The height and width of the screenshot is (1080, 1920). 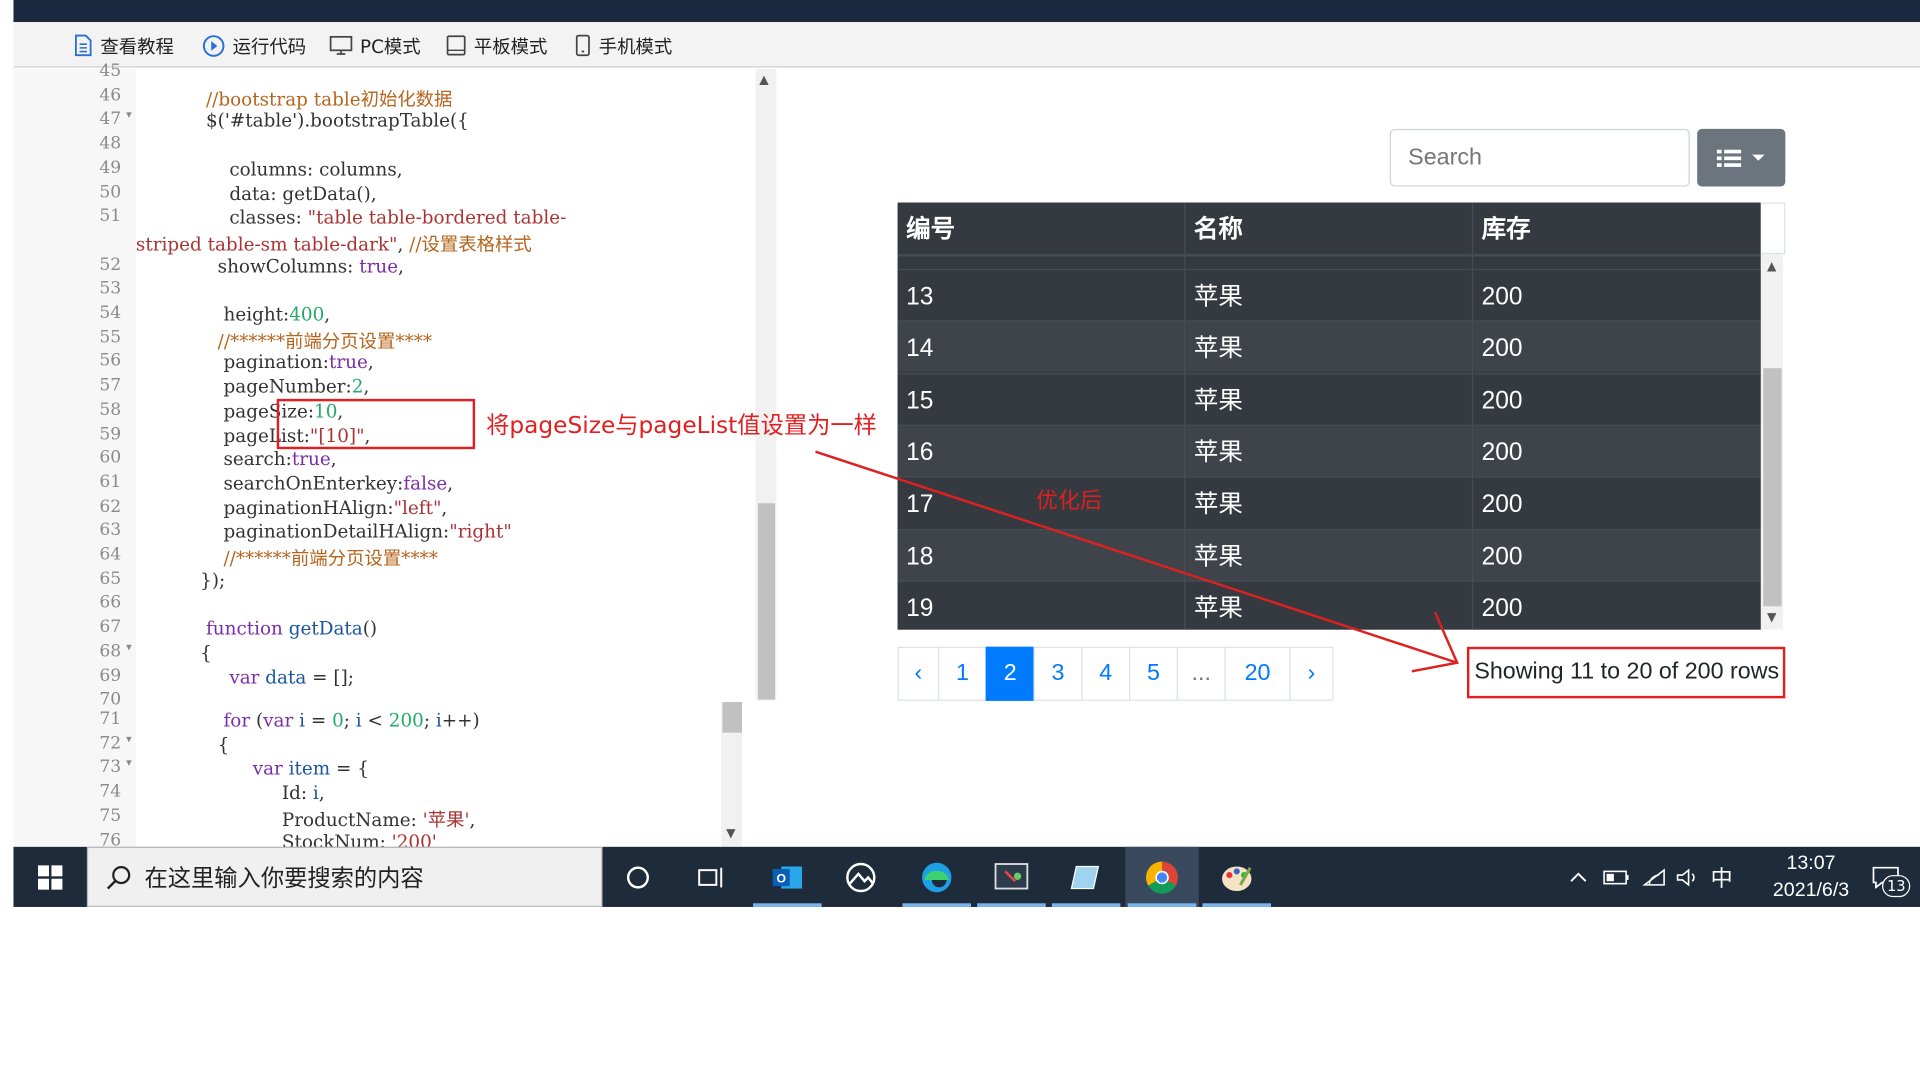 I want to click on chevron-up-icon, so click(x=1578, y=876).